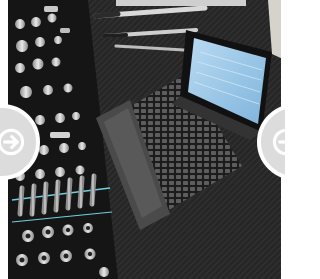 The width and height of the screenshot is (320, 279). I want to click on carousel-prev-button, so click(20, 142).